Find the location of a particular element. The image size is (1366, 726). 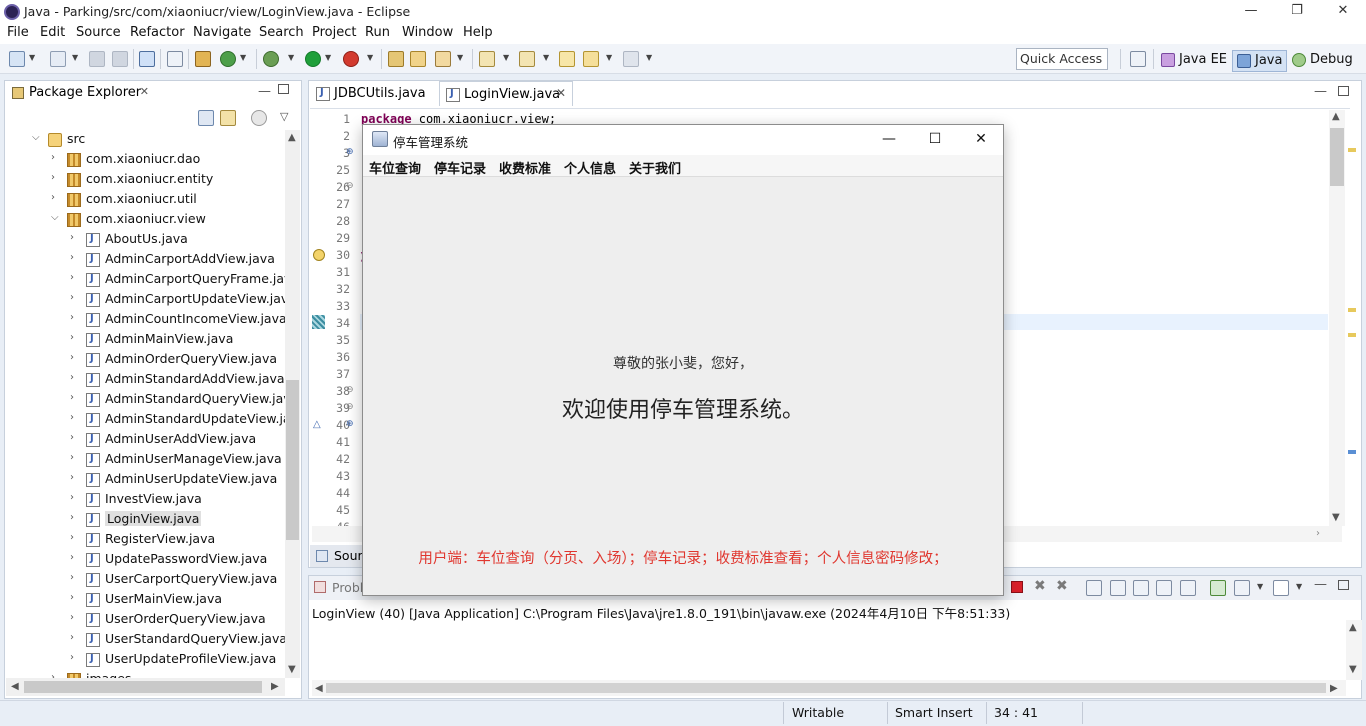

pin-console-icon is located at coordinates (1218, 588).